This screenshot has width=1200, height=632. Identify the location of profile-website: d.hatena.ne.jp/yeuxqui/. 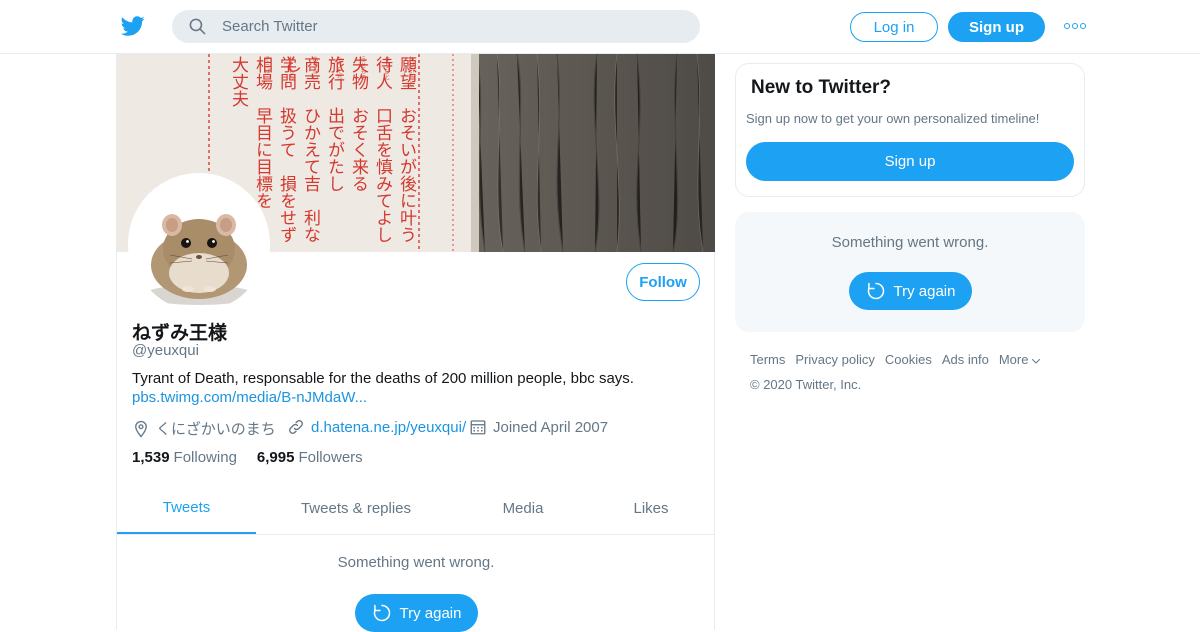
(376, 427).